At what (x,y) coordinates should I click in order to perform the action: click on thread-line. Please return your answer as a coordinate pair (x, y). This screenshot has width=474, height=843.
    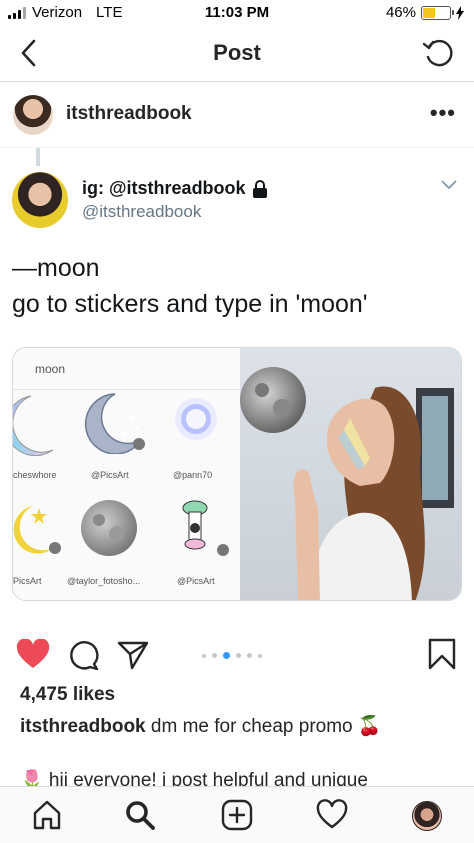
    Looking at the image, I should click on (38, 157).